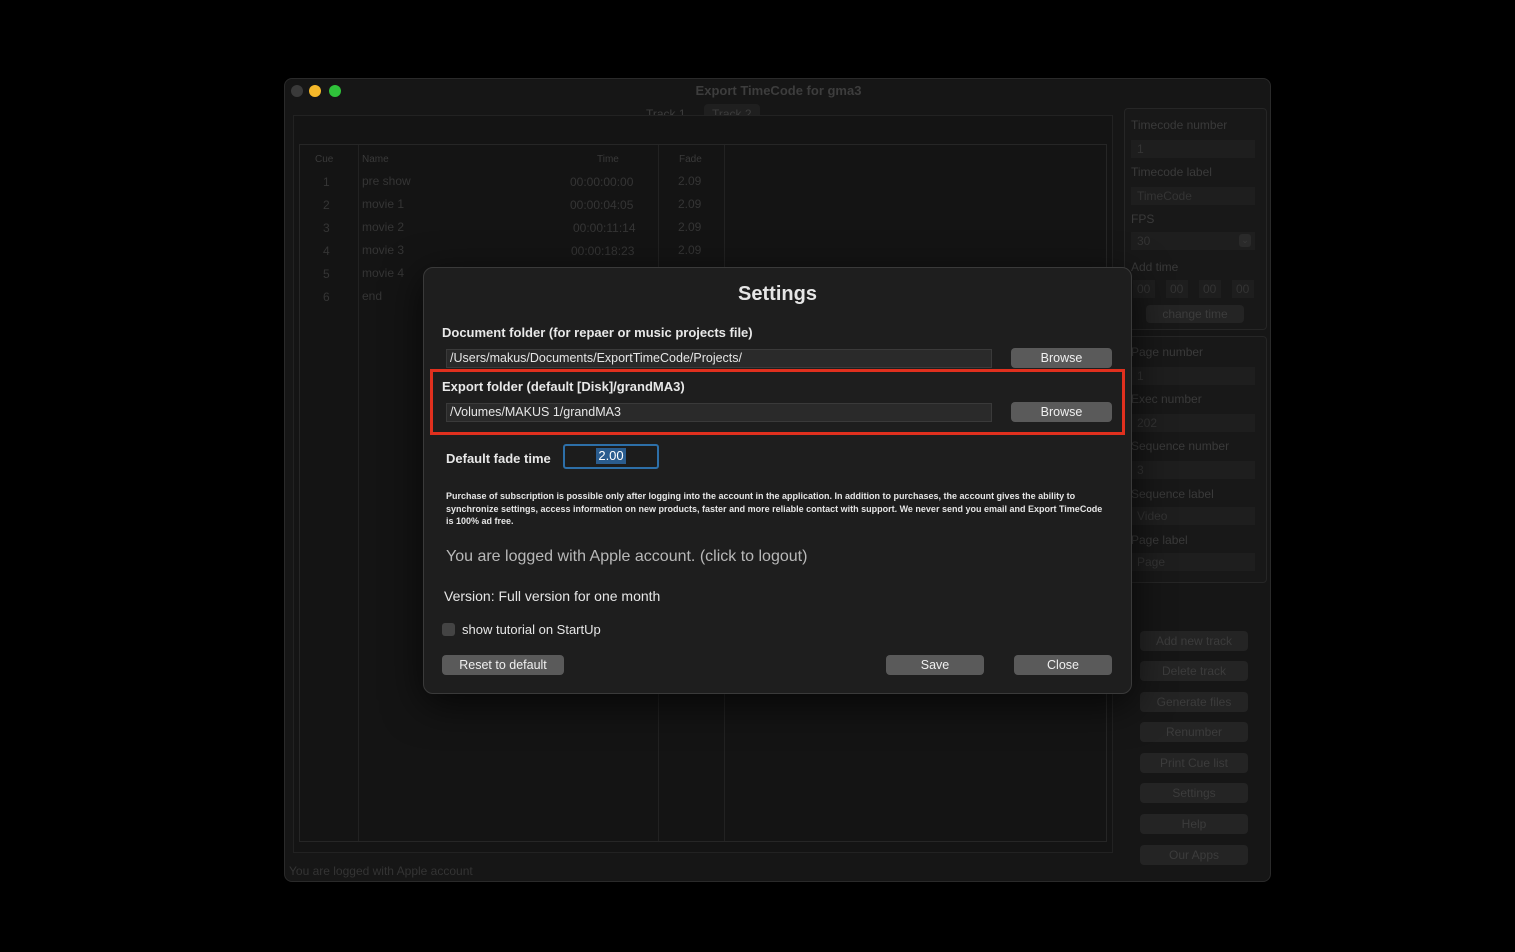  What do you see at coordinates (608, 159) in the screenshot?
I see `header-time: Time` at bounding box center [608, 159].